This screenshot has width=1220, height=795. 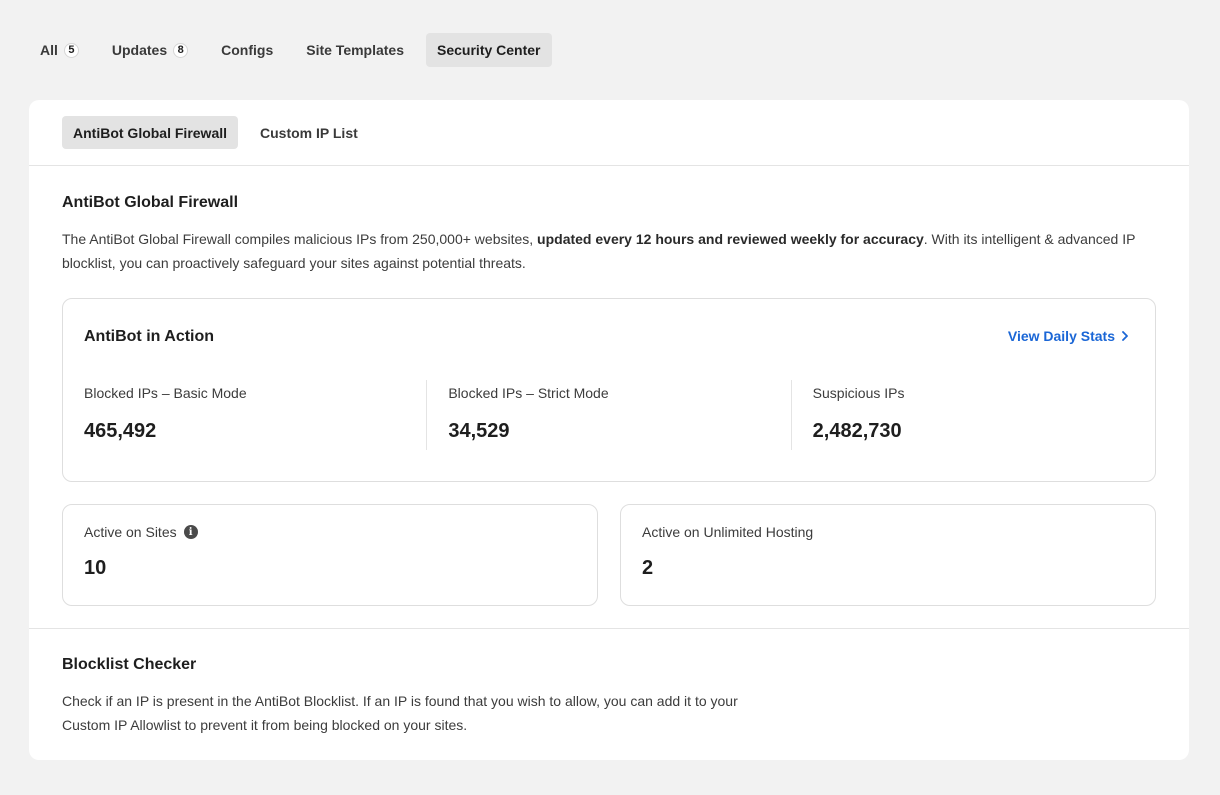 I want to click on tab-label: AntiBot Global Firewall, so click(x=150, y=132).